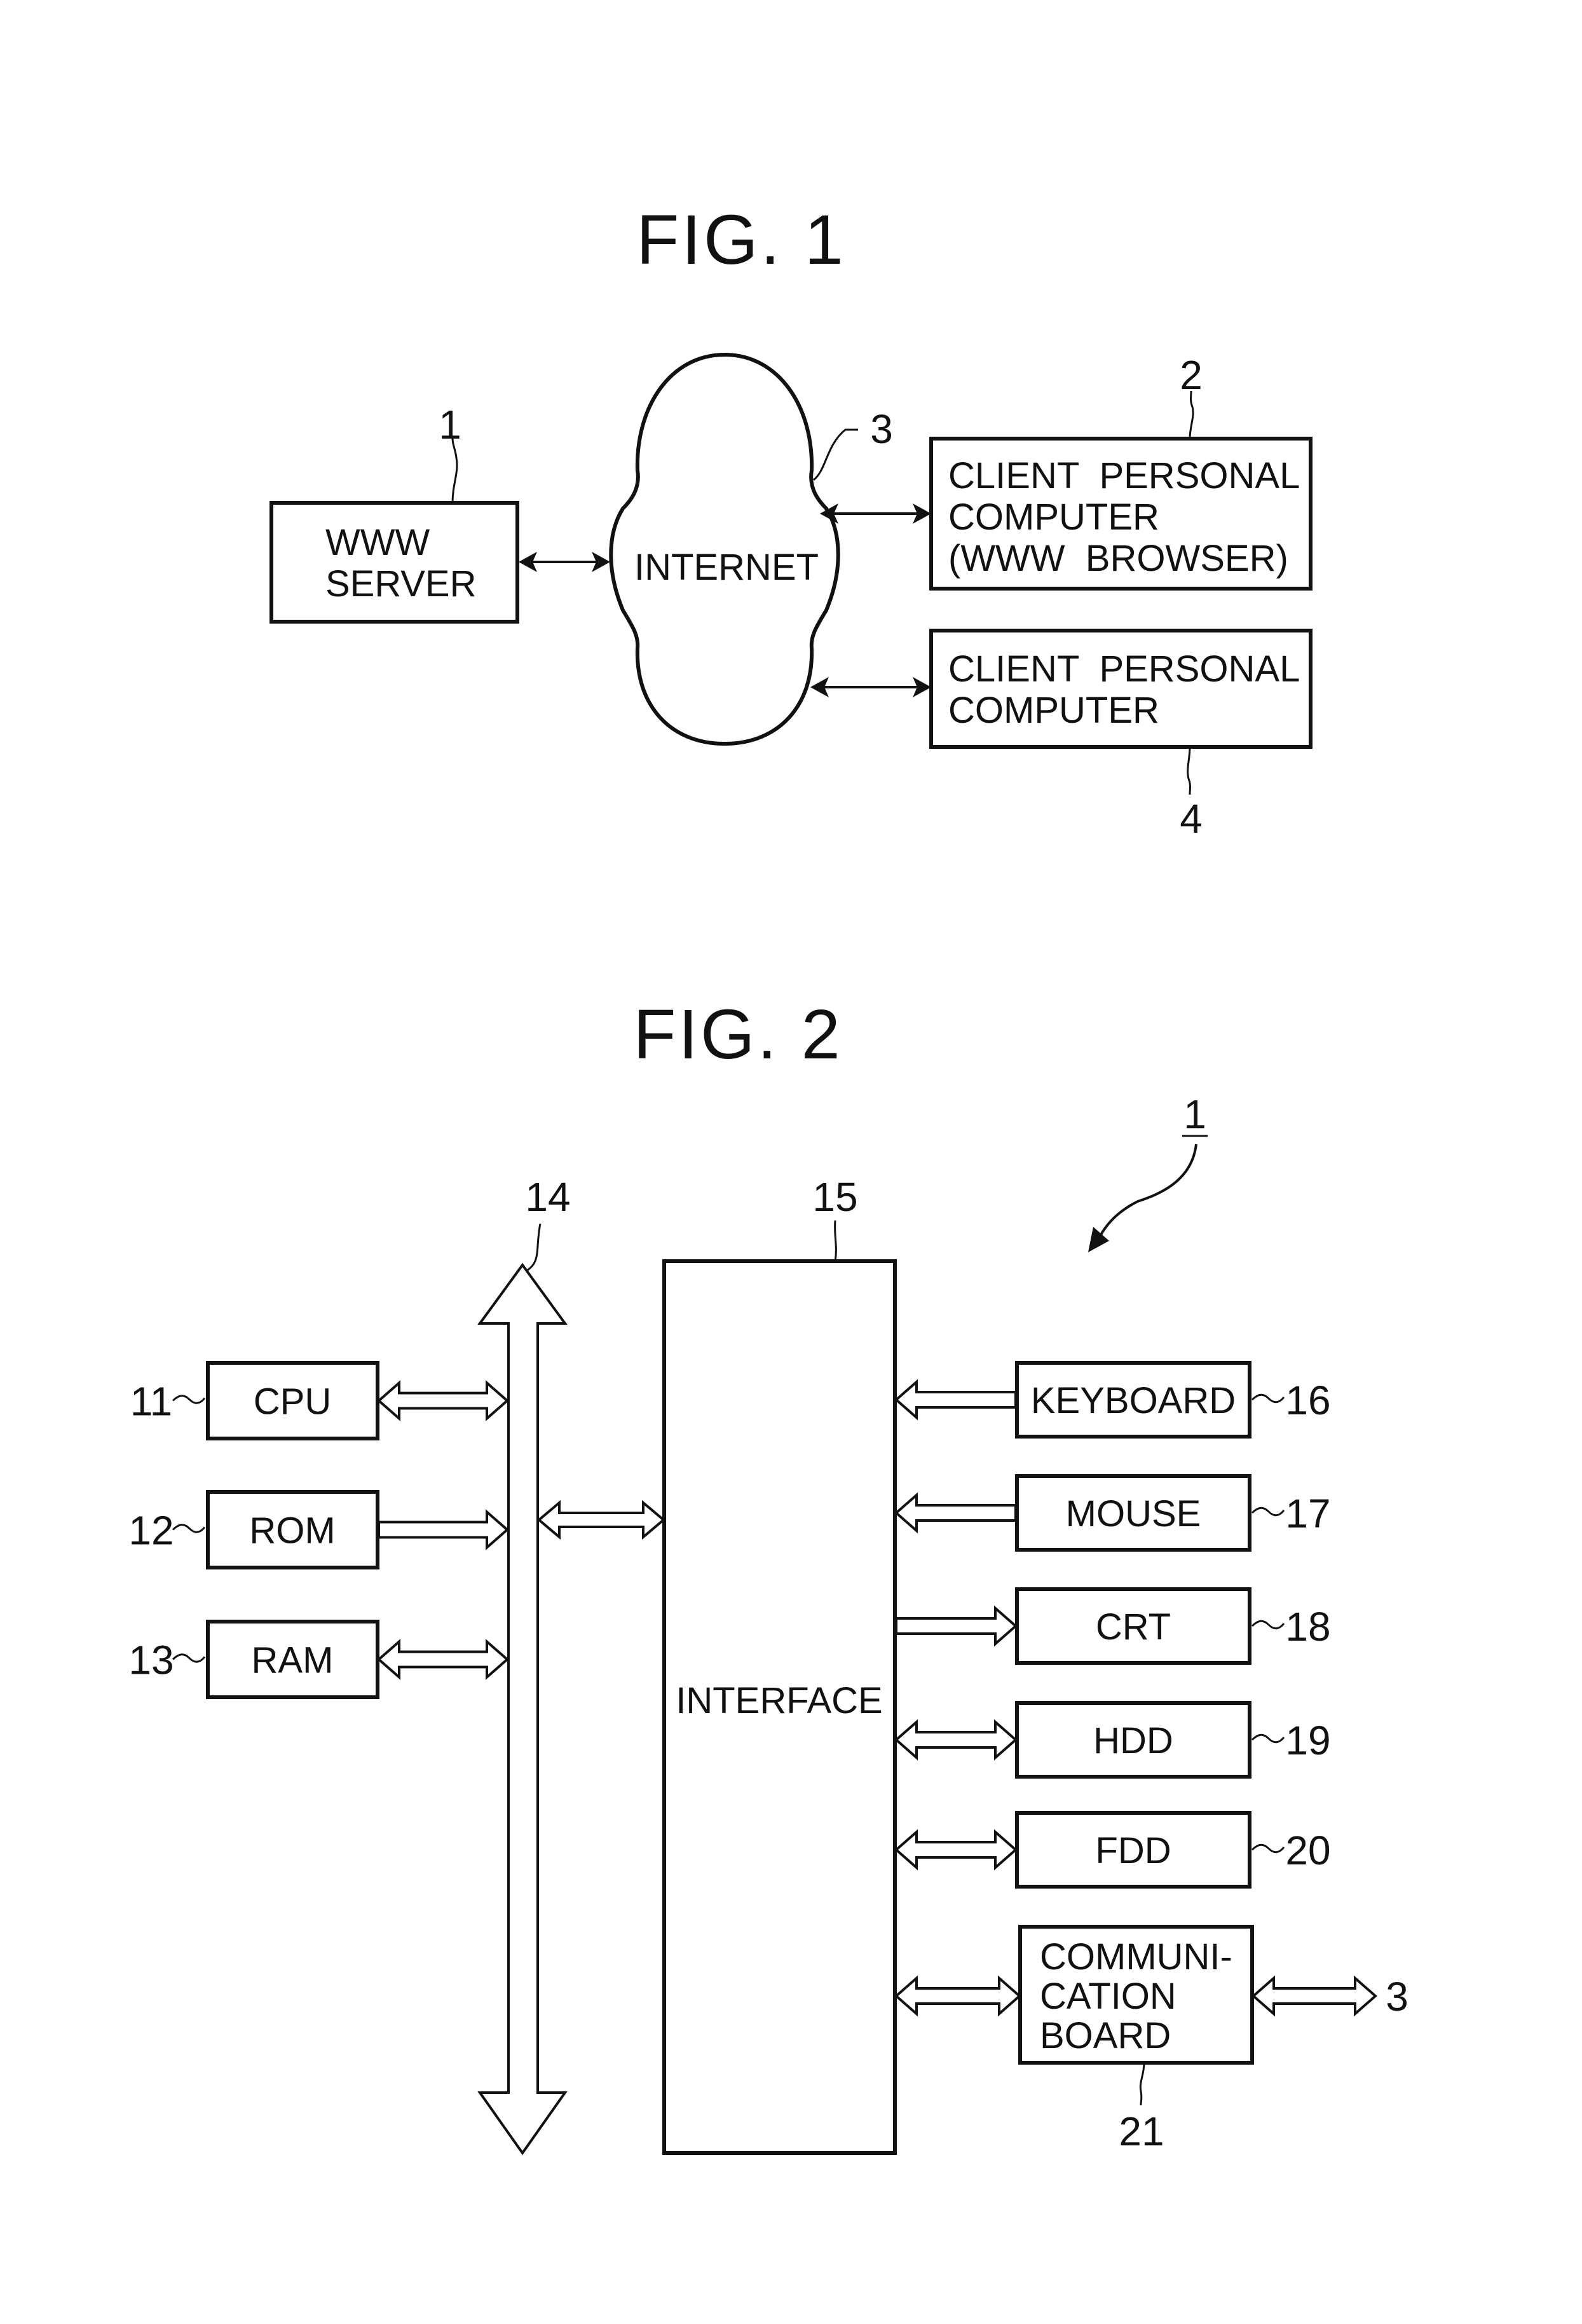 The width and height of the screenshot is (1582, 2324). What do you see at coordinates (1118, 558) in the screenshot?
I see `client-pc-browser-line3: (WWW BROWSER)` at bounding box center [1118, 558].